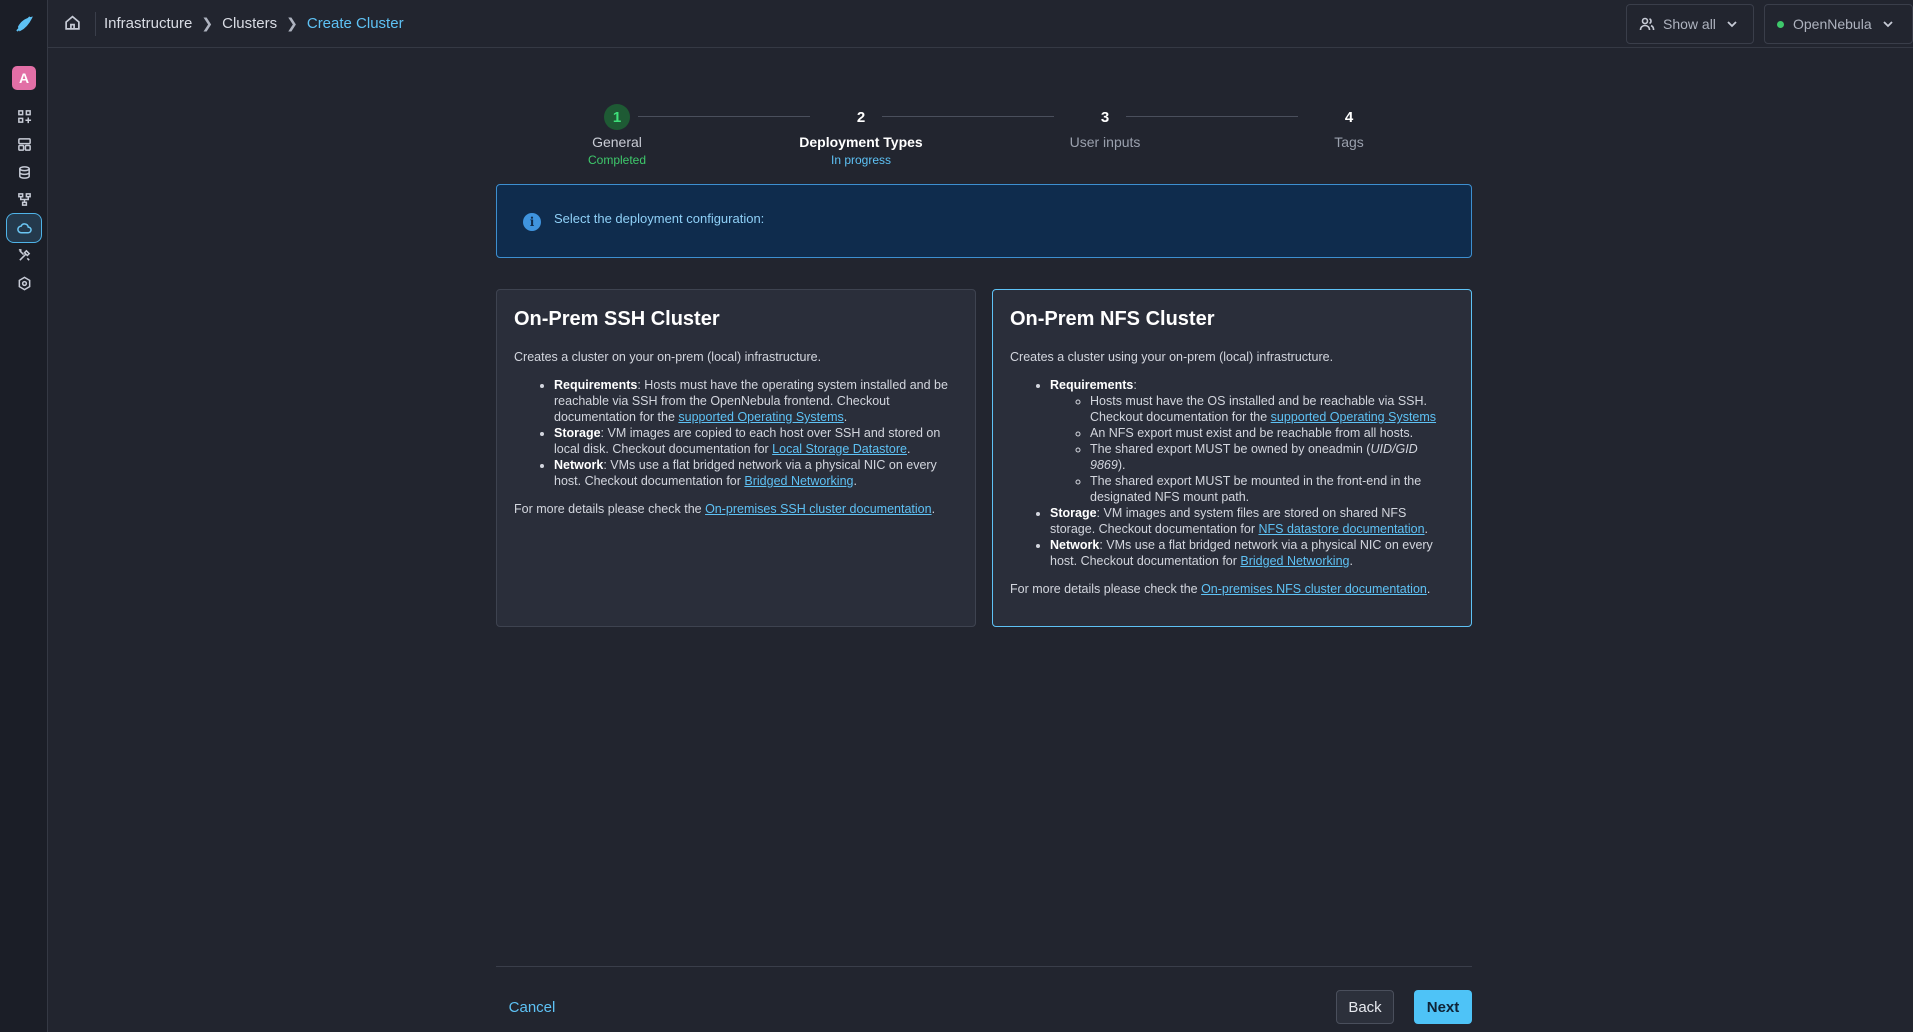 The width and height of the screenshot is (1913, 1032). What do you see at coordinates (839, 449) in the screenshot?
I see `local-storage-link: Local Storage Datastore` at bounding box center [839, 449].